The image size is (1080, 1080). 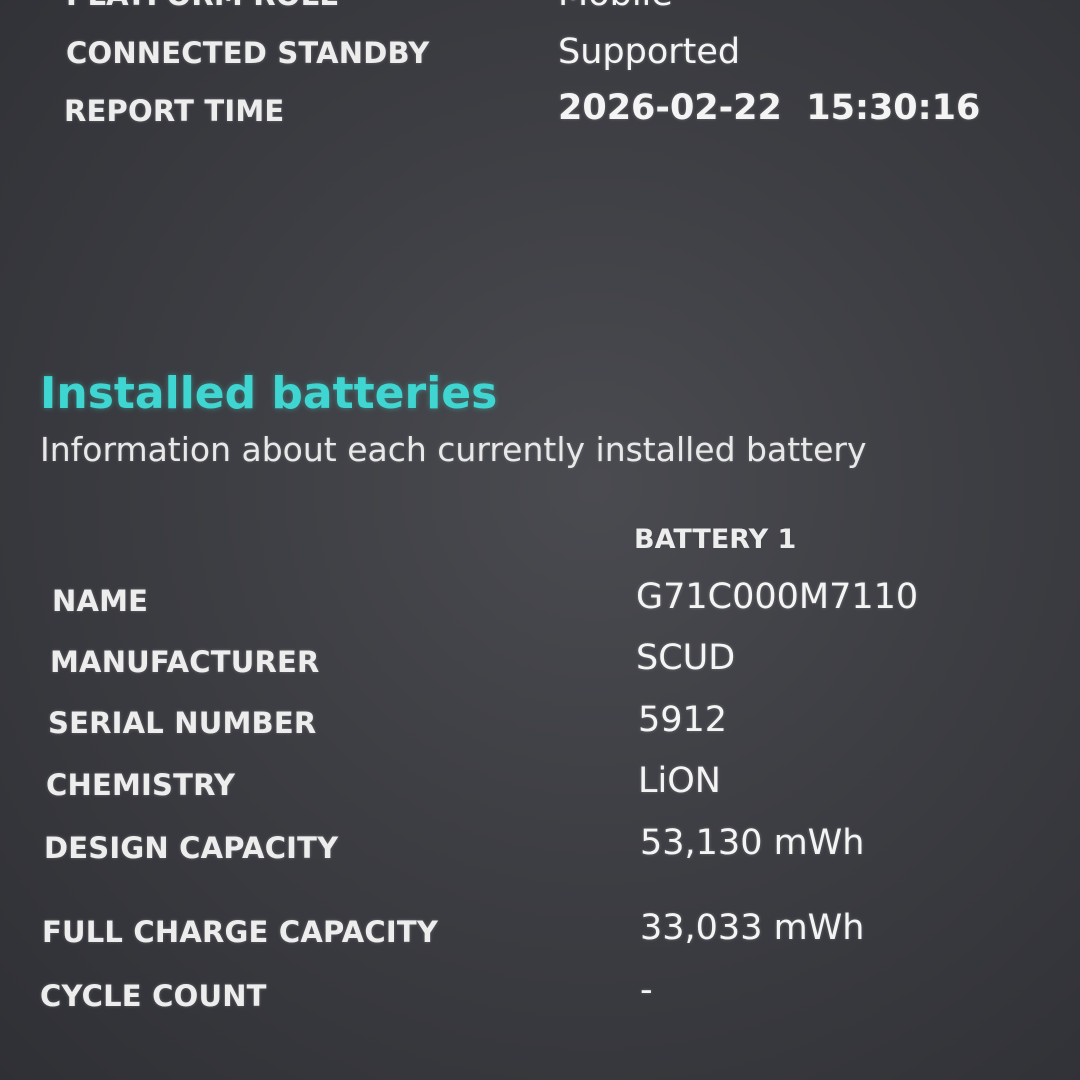 I want to click on battery-name-label: NAME, so click(x=100, y=601).